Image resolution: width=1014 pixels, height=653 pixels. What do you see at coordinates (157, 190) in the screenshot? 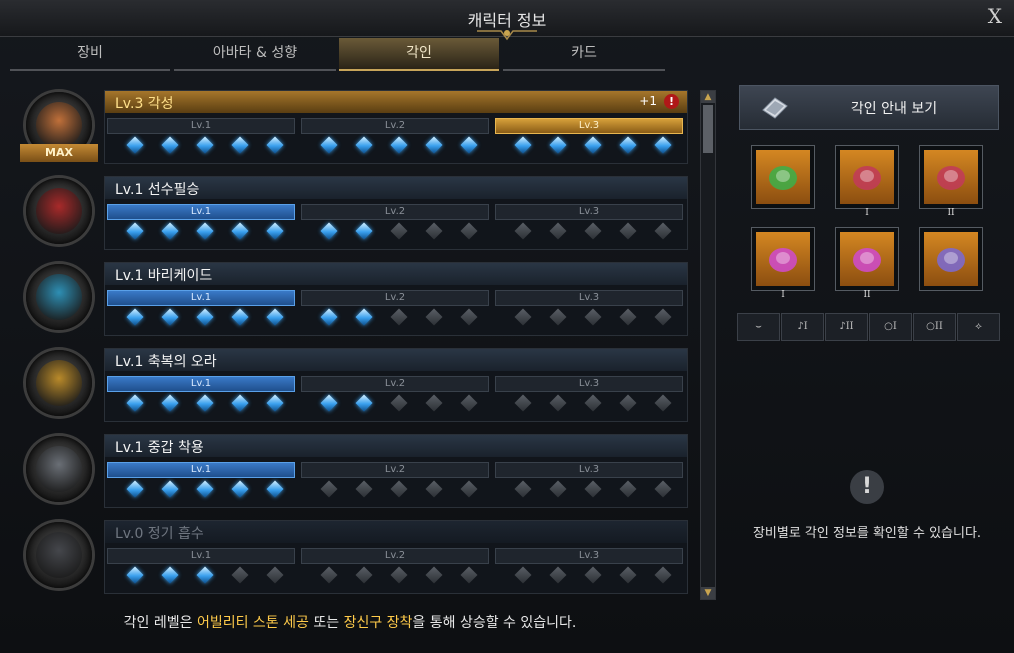
I see `engraving-name: Lv.1 선수필승` at bounding box center [157, 190].